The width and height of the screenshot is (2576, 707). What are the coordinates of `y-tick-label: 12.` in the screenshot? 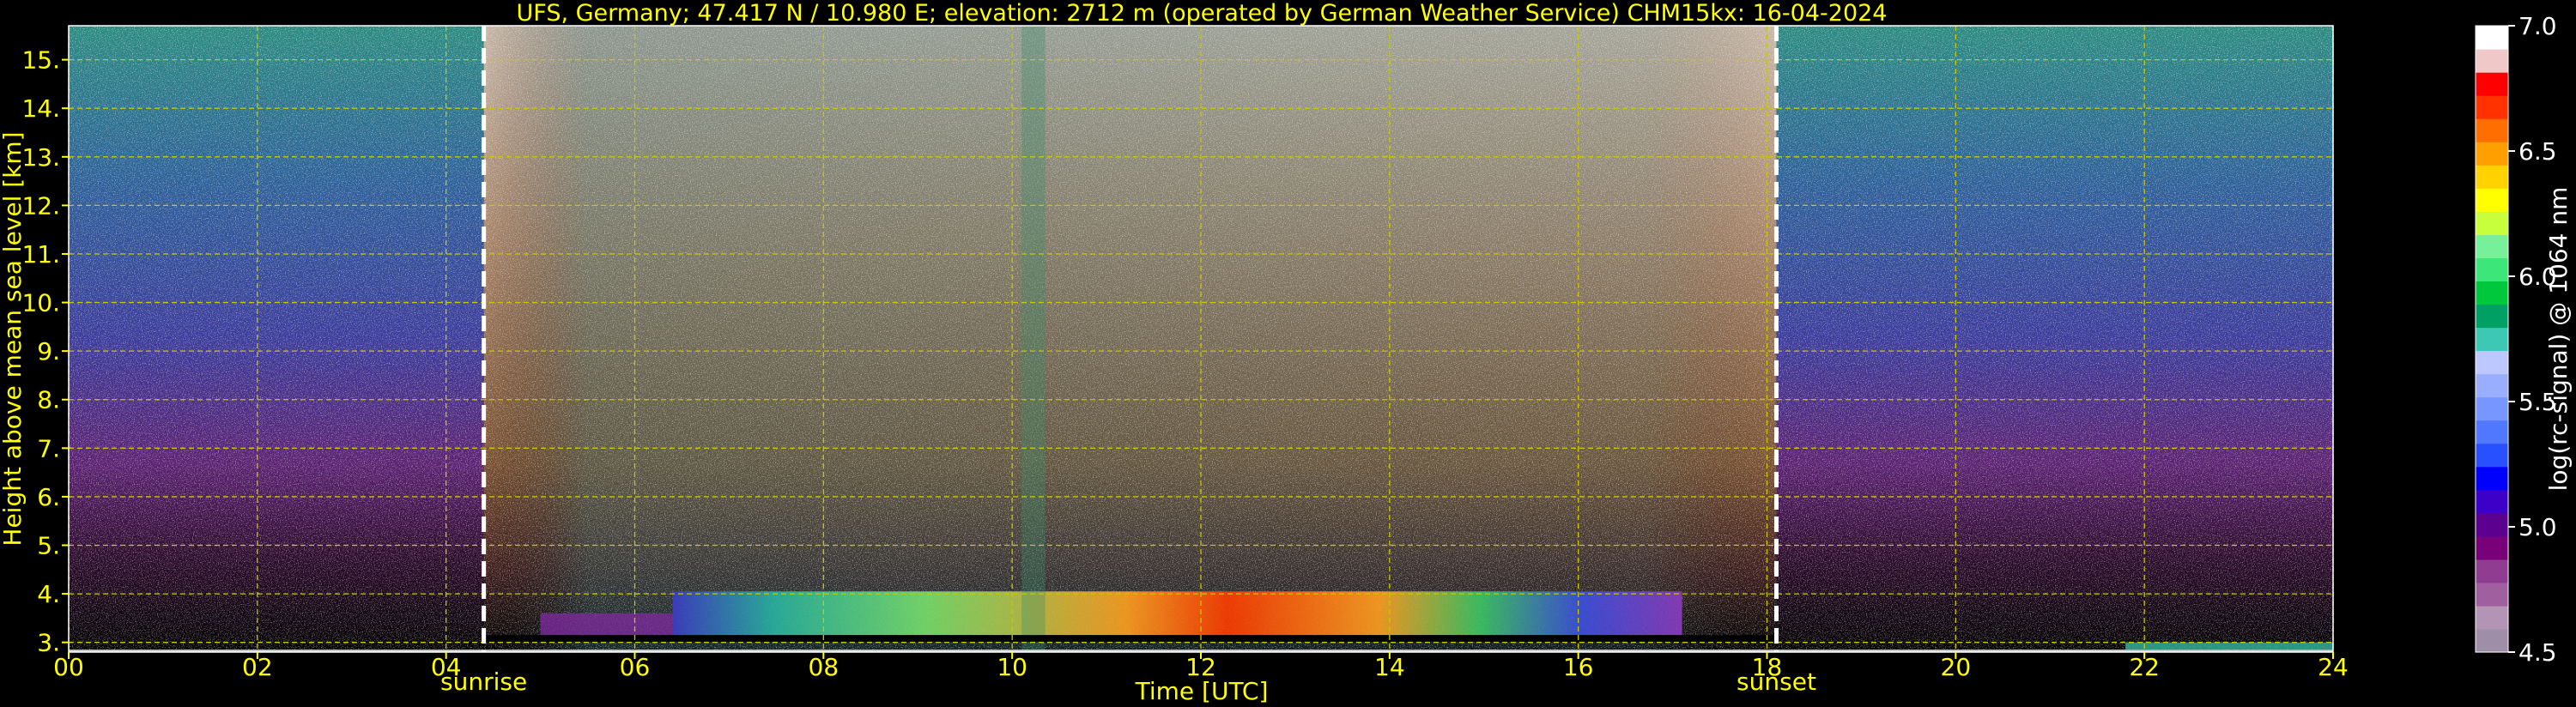 It's located at (40, 205).